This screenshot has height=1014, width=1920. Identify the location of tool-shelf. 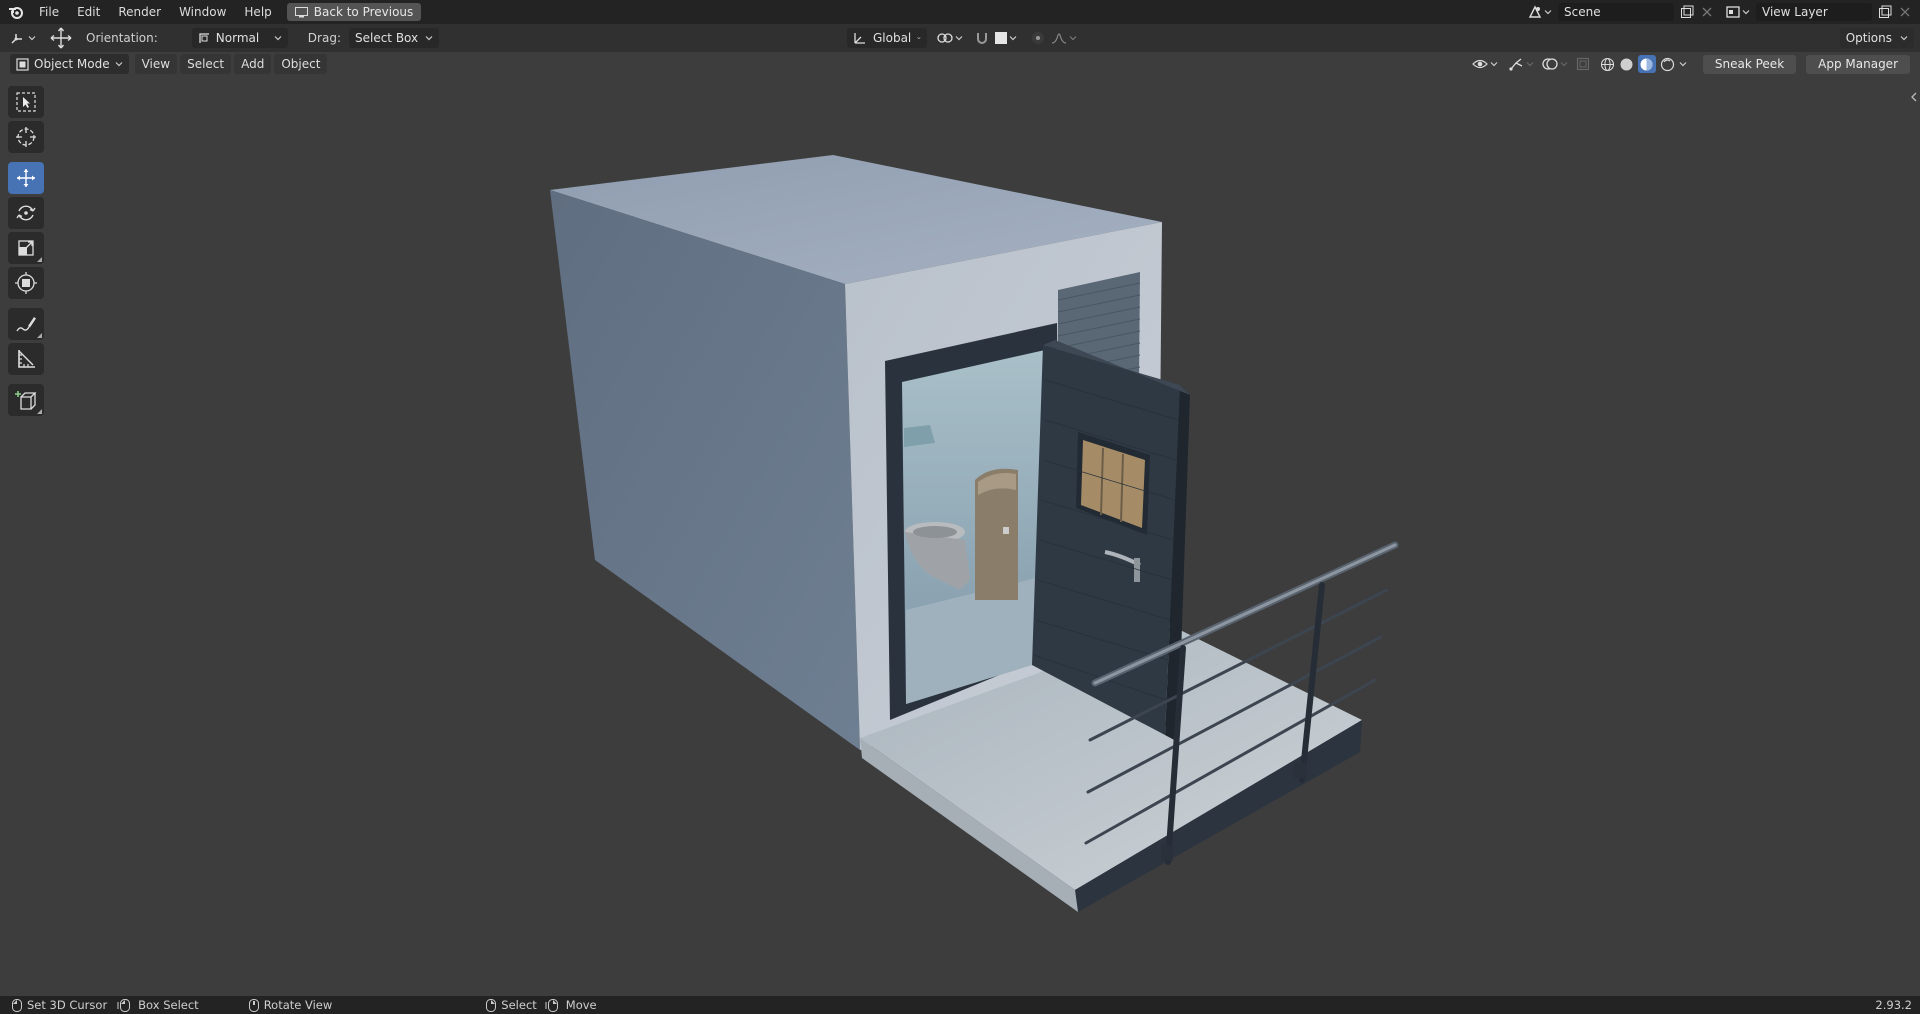
(28, 252).